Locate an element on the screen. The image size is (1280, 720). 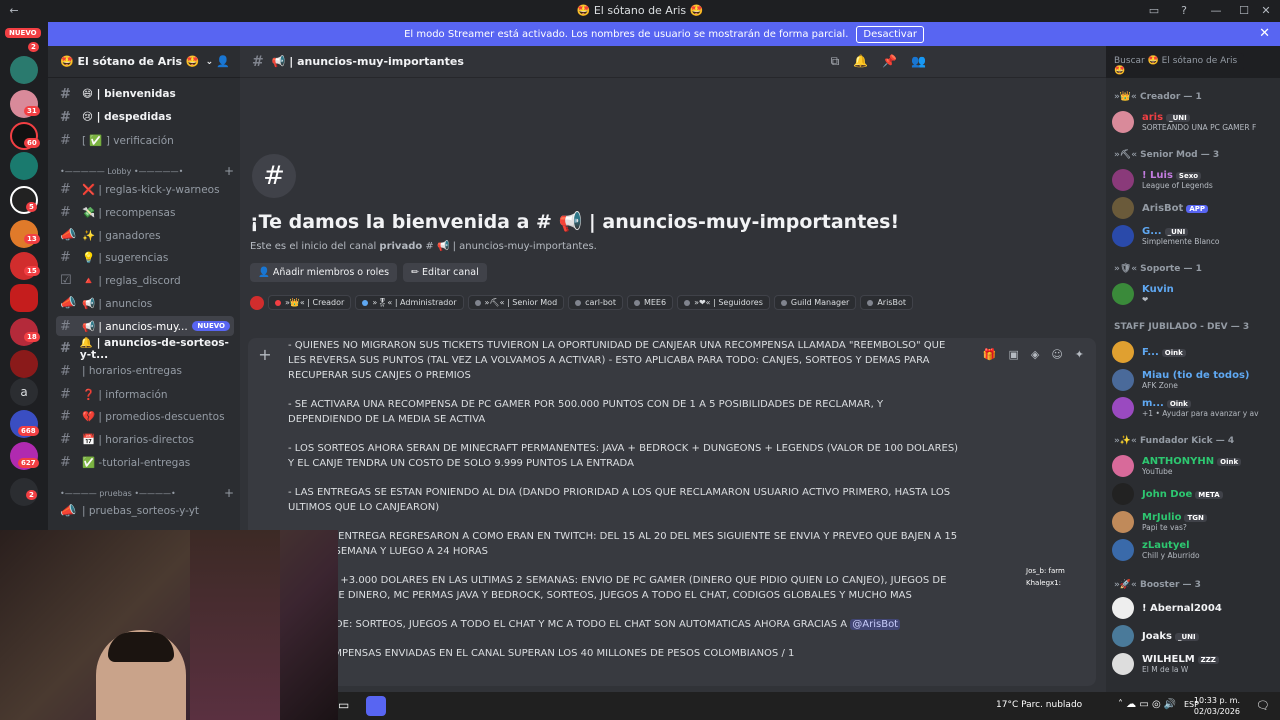
channel-despedidas: # 😢 | despedidas is located at coordinates (145, 117).